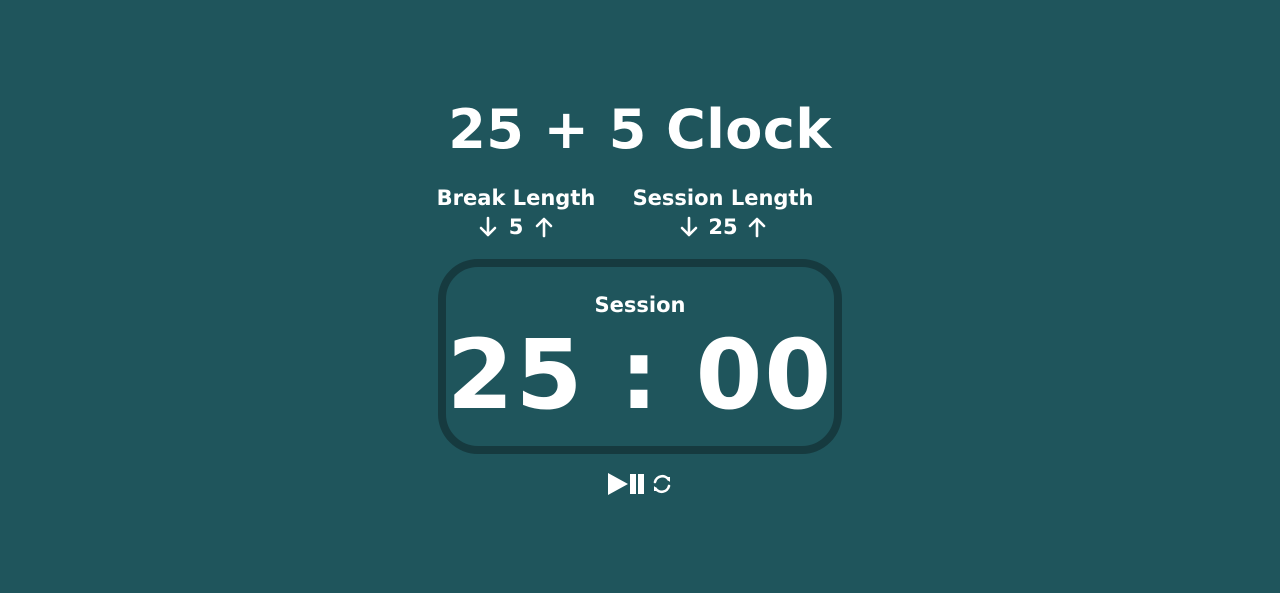 This screenshot has width=1280, height=593. I want to click on play-pause-button, so click(627, 484).